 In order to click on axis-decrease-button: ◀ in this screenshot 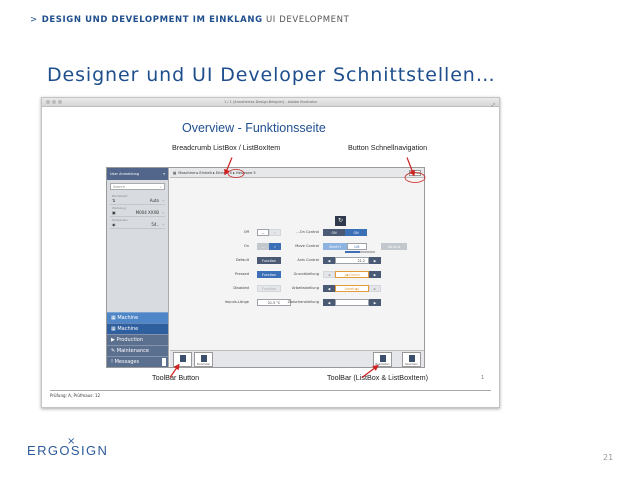, I will do `click(329, 260)`.